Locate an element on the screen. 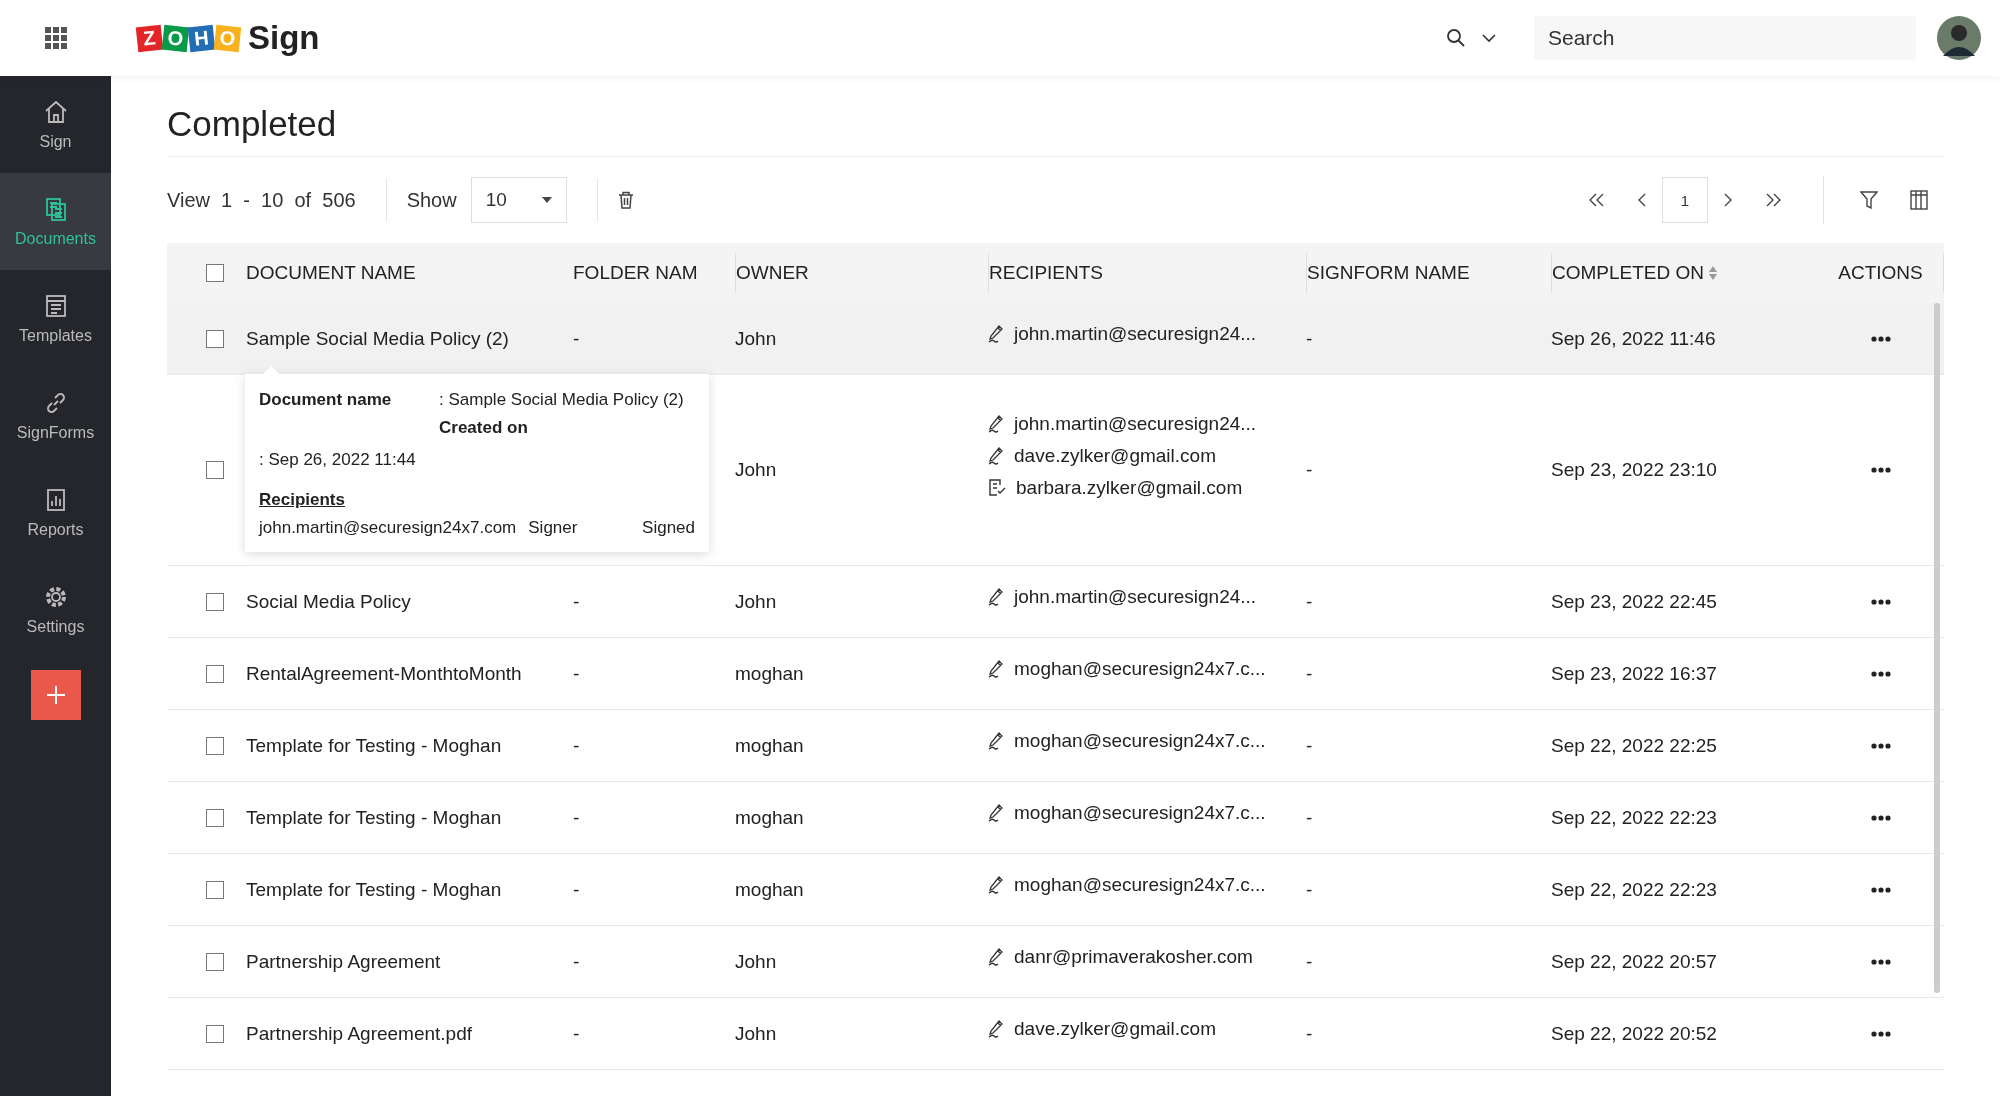 The image size is (2000, 1096). tooltip-label: Document name is located at coordinates (326, 400).